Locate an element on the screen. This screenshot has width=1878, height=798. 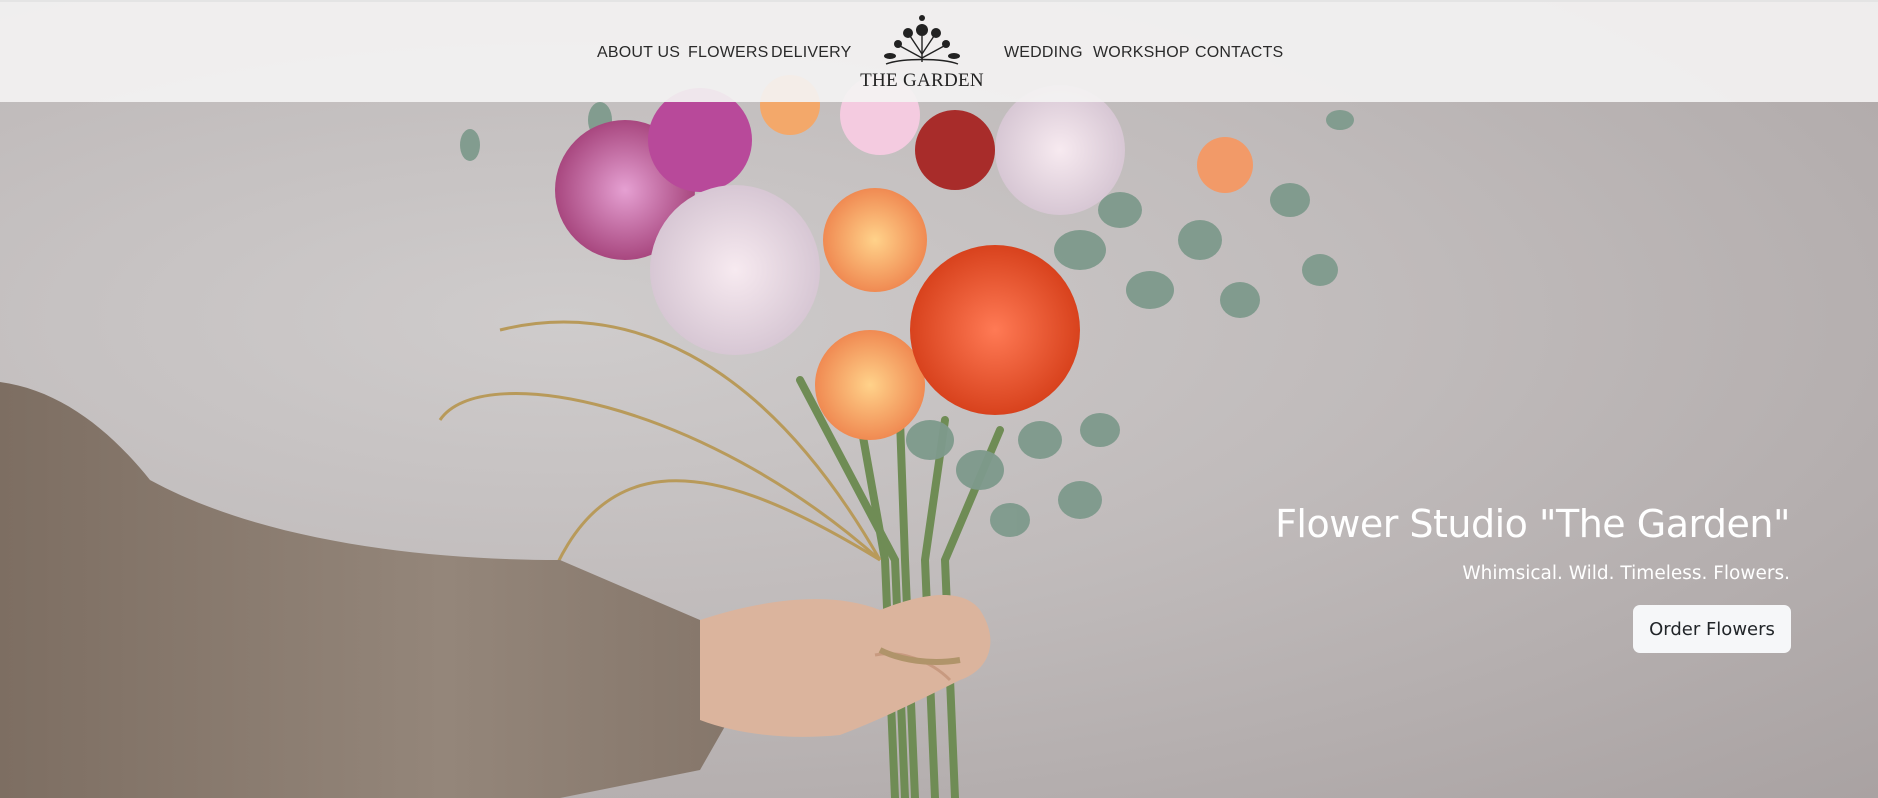
floral-bouquet-logo-icon is located at coordinates (922, 40).